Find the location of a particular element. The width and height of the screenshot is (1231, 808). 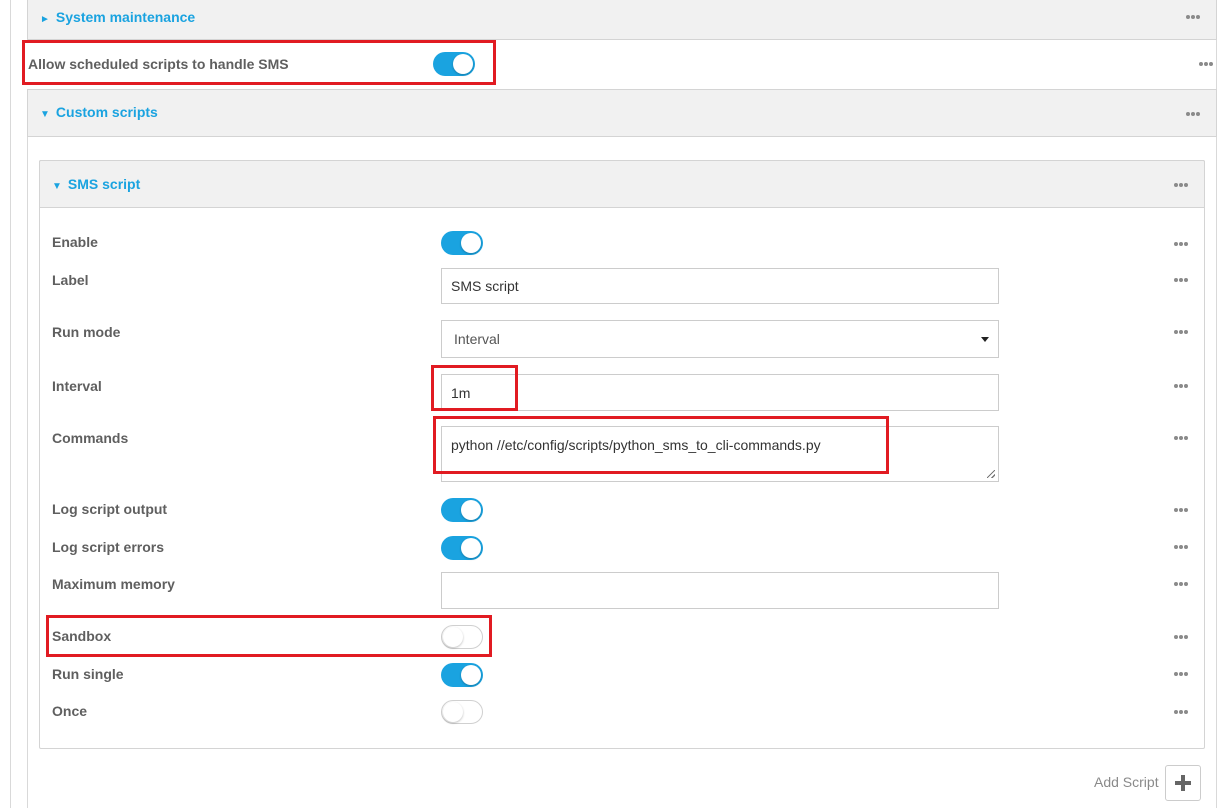

sms-script-title: ▼ SMS script is located at coordinates (96, 184).